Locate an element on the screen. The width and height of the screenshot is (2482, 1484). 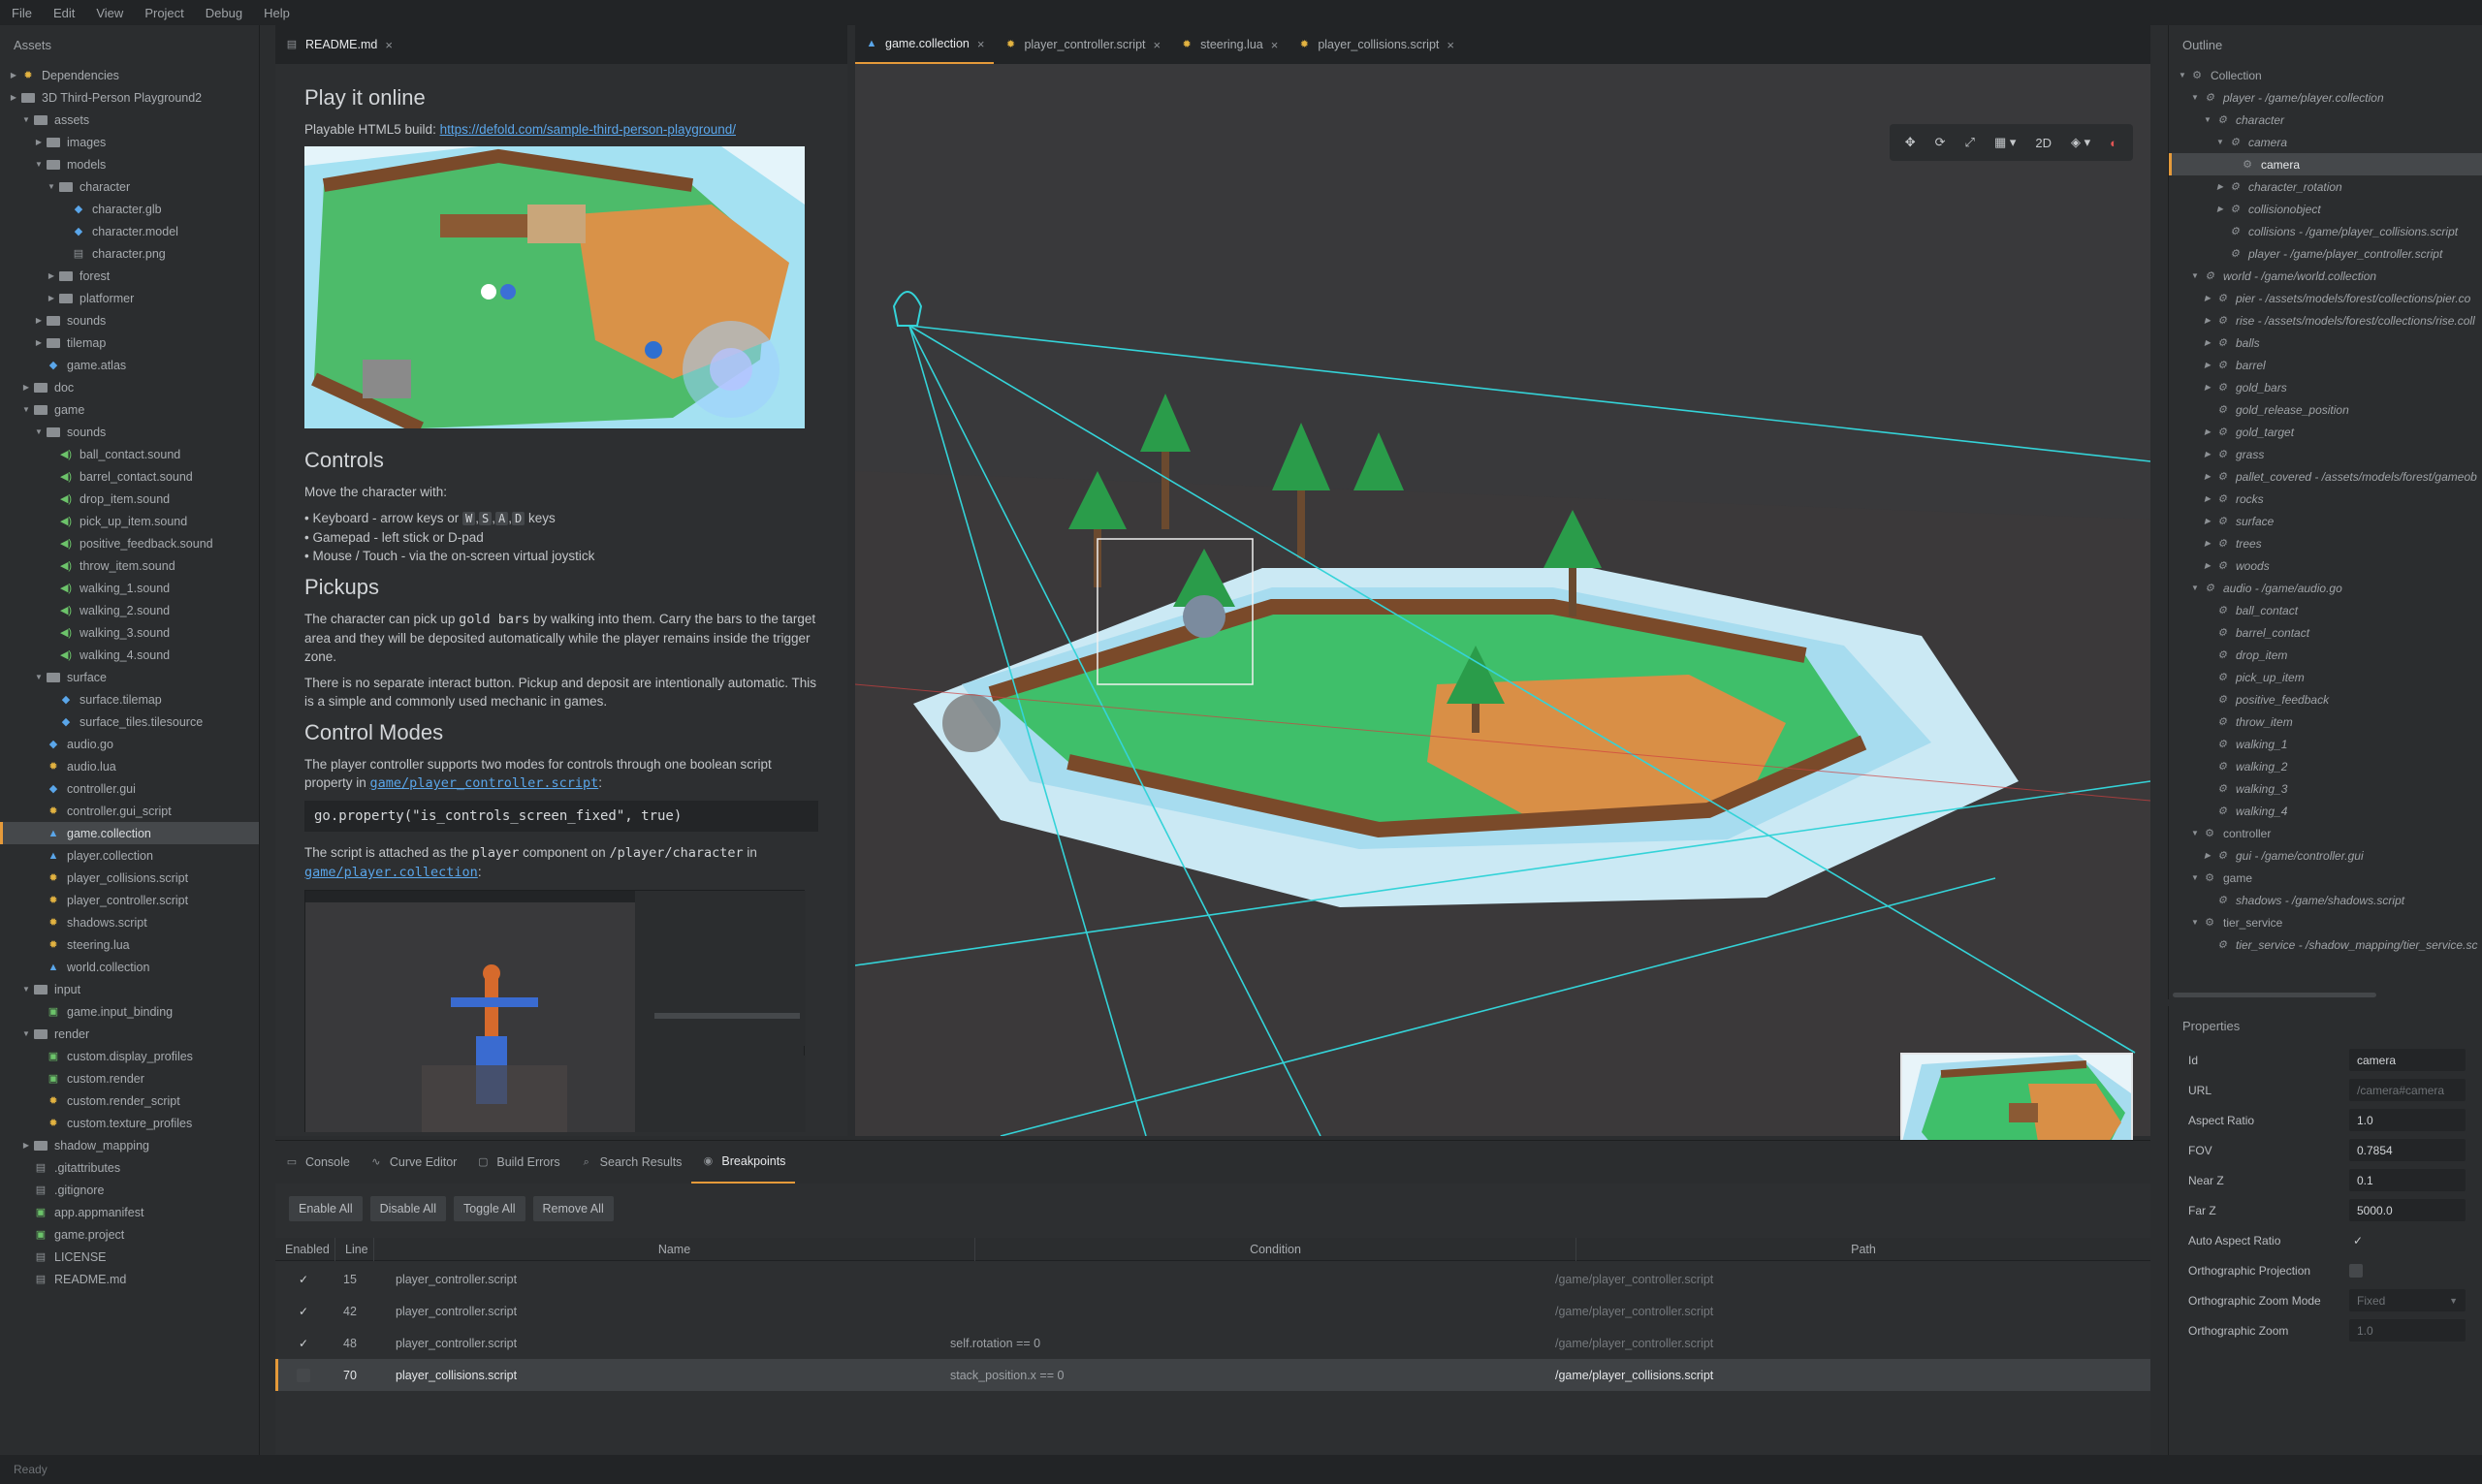
outline-item: ⚙ shadows - /game/shadows.script is located at coordinates (2325, 900).